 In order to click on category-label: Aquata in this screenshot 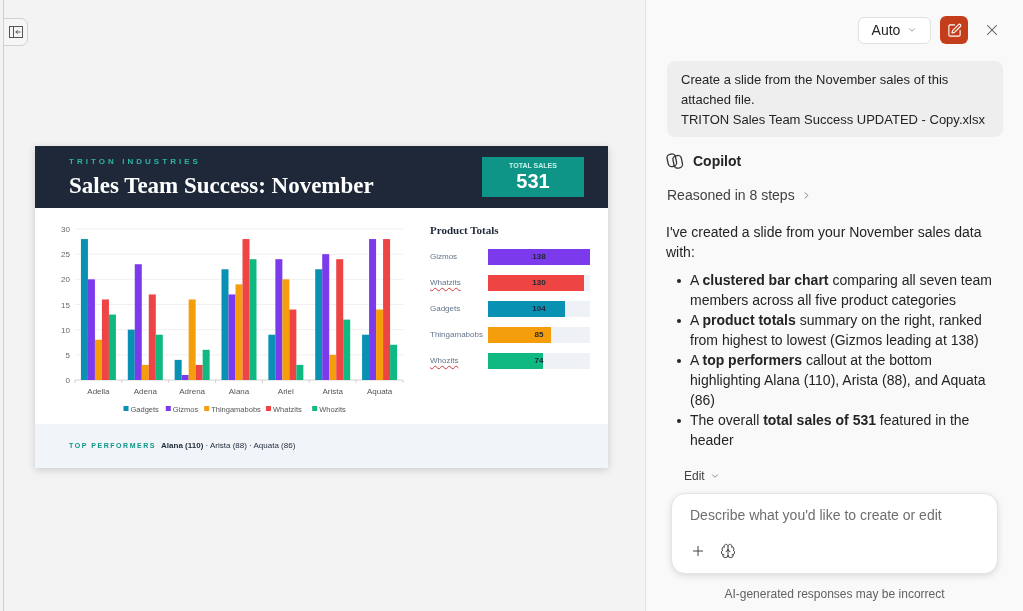, I will do `click(379, 391)`.